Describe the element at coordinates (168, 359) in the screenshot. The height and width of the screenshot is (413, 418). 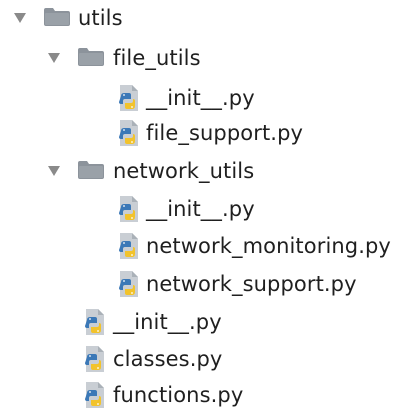
I see `tree-item-label: classes.py` at that location.